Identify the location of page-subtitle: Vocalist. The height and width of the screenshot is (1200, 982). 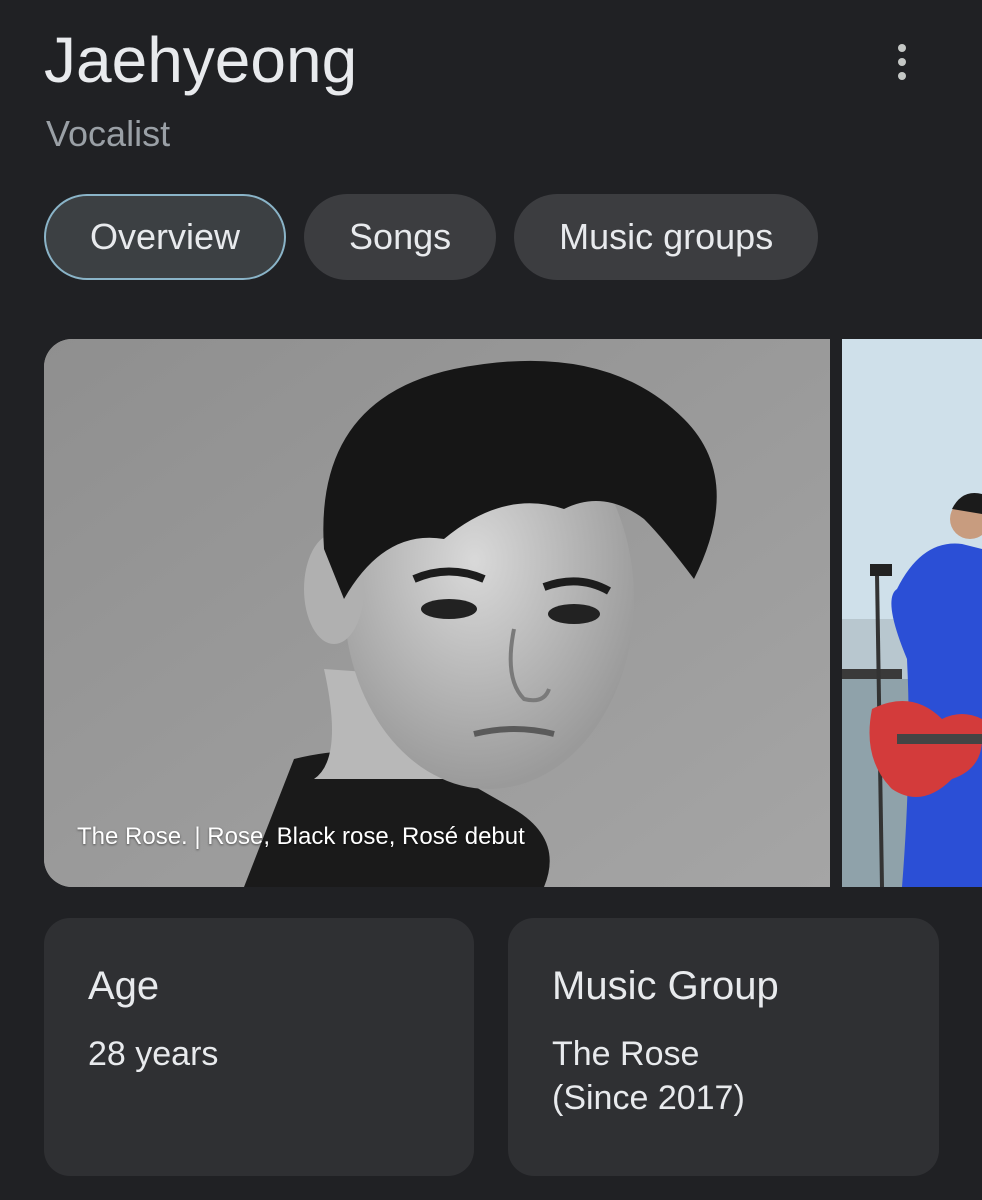
(108, 133).